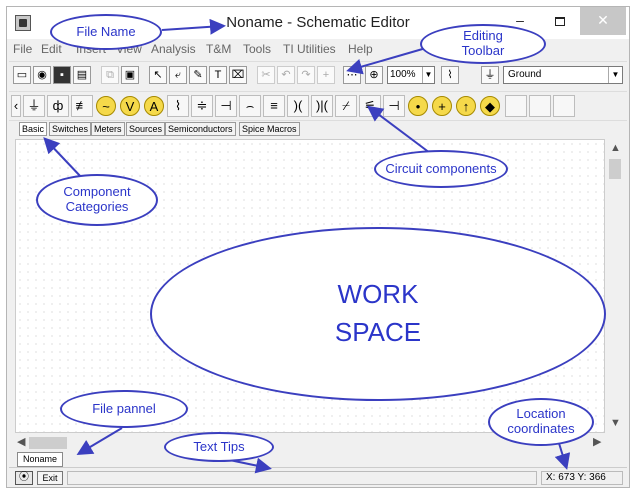  I want to click on menu-edit: Edit, so click(51, 49).